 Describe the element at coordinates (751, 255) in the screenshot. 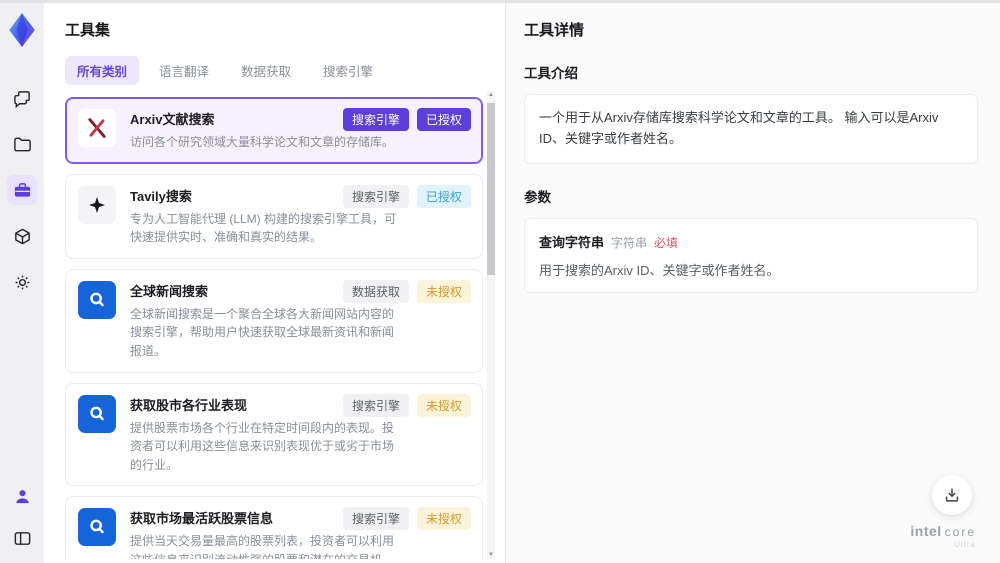

I see `param-box: 查询字符串 字符串 必填 用于搜索的Arxiv ID、关键字或作者姓名。` at that location.